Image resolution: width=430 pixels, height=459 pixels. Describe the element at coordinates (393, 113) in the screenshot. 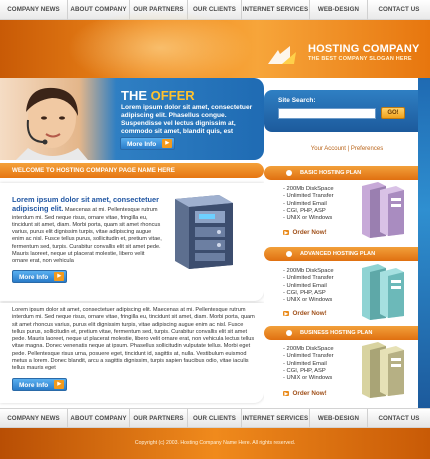

I see `search-go-button: GO!` at that location.